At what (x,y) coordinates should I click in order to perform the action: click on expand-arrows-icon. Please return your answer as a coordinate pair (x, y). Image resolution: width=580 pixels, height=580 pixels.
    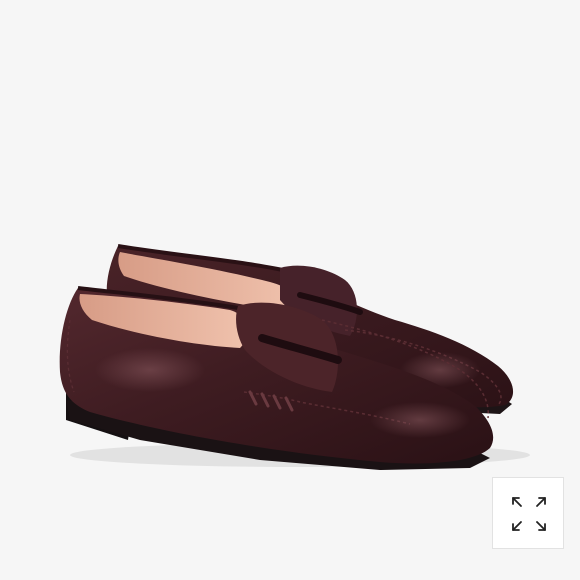
    Looking at the image, I should click on (529, 514).